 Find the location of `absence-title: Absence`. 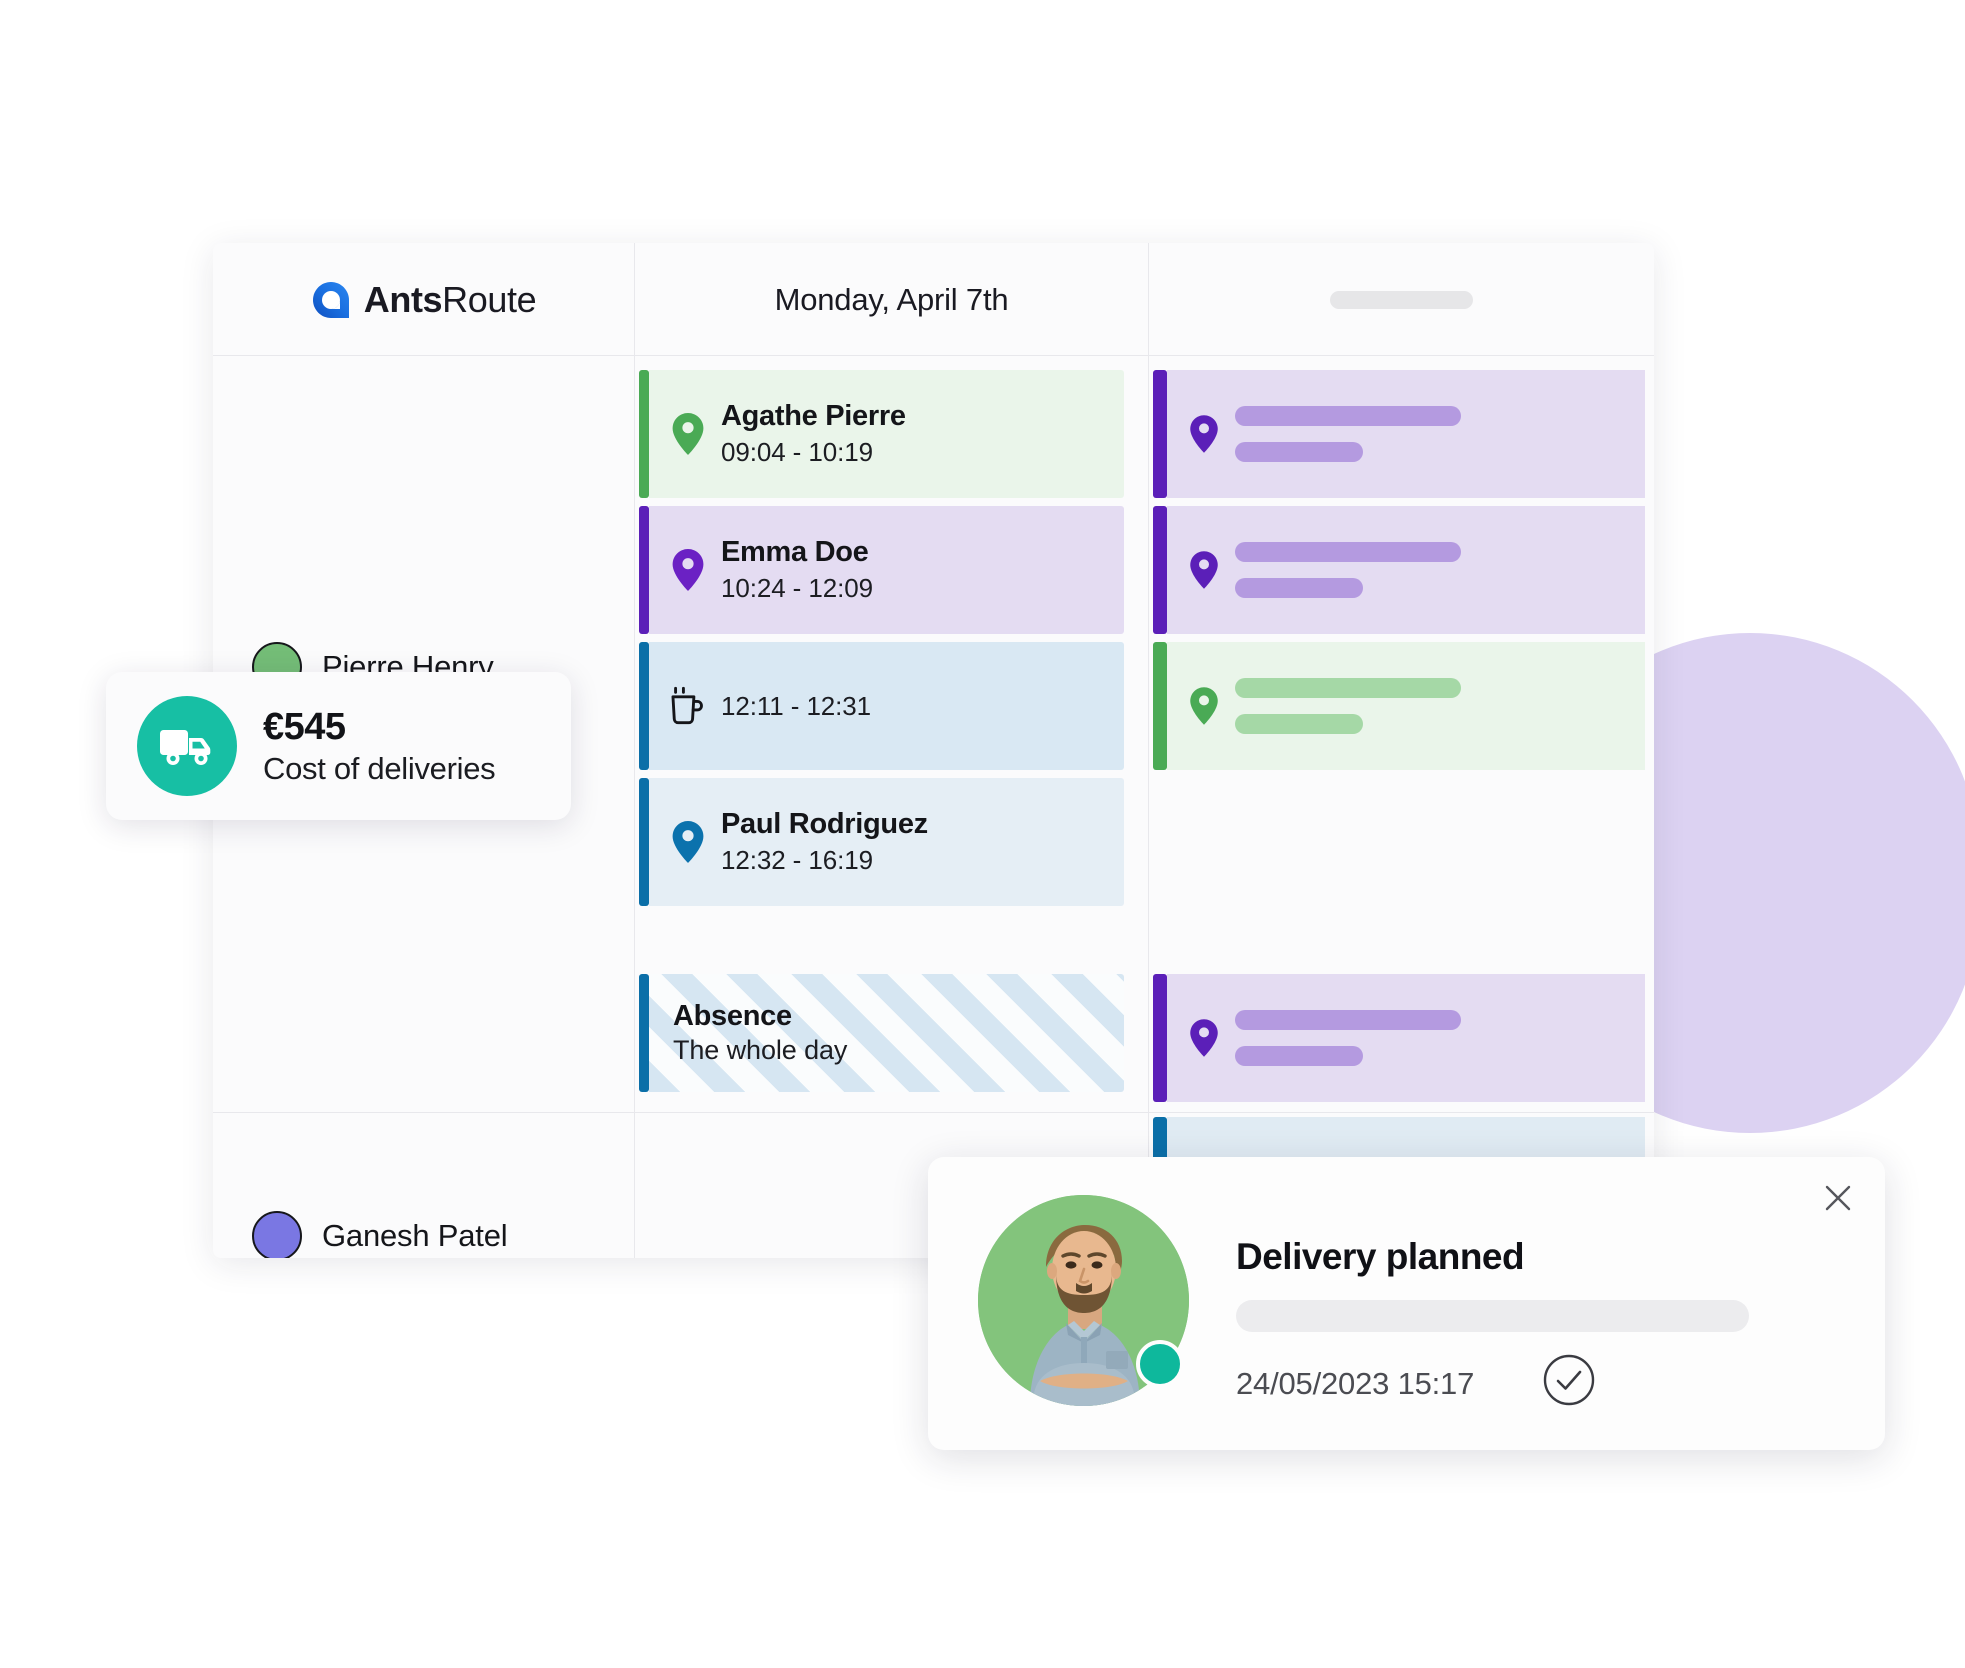

absence-title: Absence is located at coordinates (732, 1016).